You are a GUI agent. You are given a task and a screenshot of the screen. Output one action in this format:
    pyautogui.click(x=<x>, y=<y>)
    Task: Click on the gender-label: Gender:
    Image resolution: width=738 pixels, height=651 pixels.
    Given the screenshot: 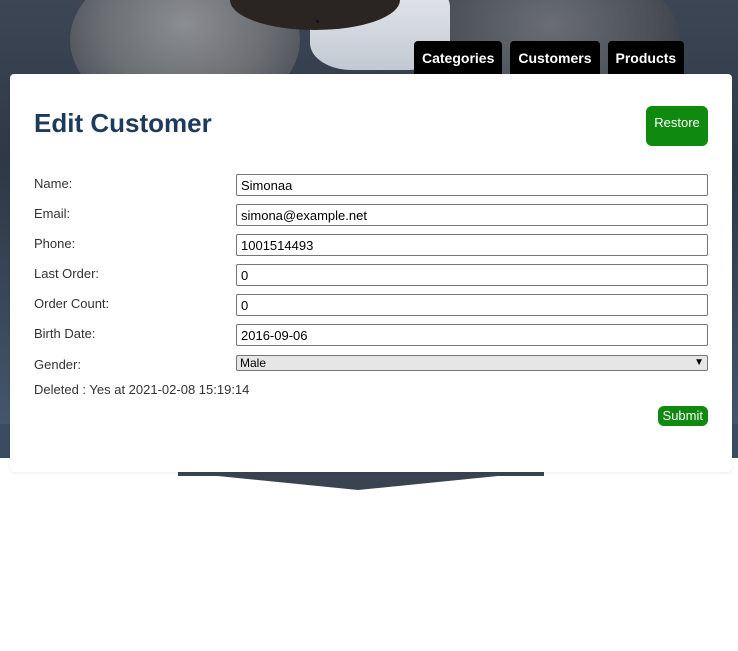 What is the action you would take?
    pyautogui.click(x=57, y=364)
    